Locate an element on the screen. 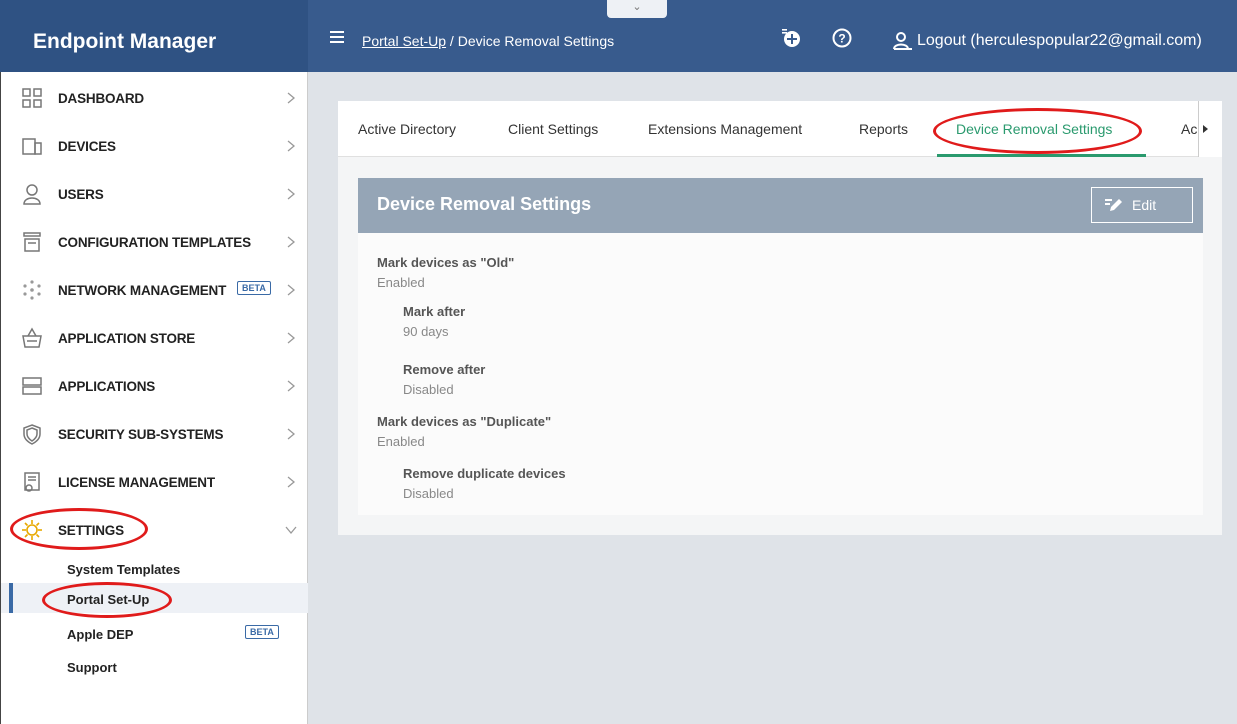 The width and height of the screenshot is (1237, 724). edit-button: Edit is located at coordinates (1142, 205).